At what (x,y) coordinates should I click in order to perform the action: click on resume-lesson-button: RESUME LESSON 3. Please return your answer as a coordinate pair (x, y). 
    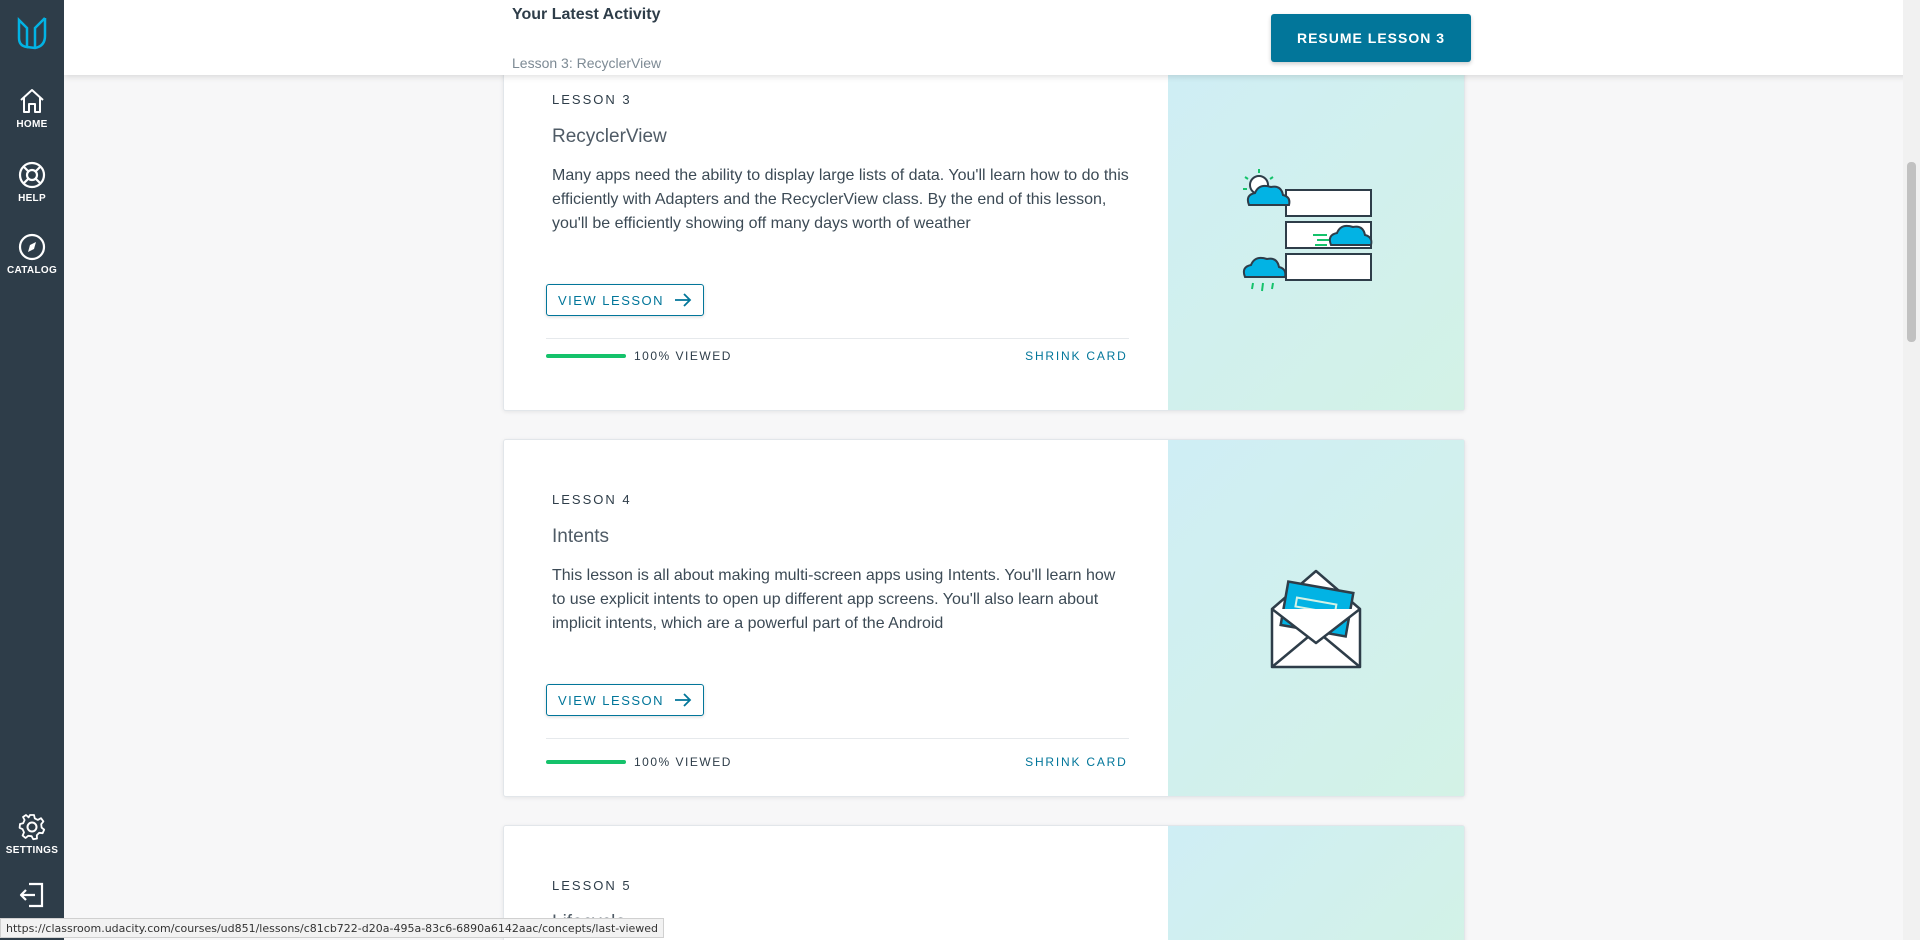
    Looking at the image, I should click on (1371, 38).